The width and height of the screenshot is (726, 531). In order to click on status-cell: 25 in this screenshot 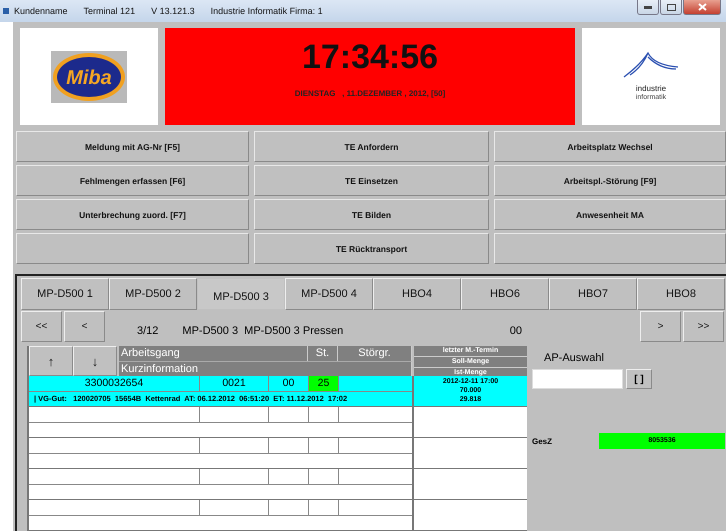, I will do `click(324, 383)`.